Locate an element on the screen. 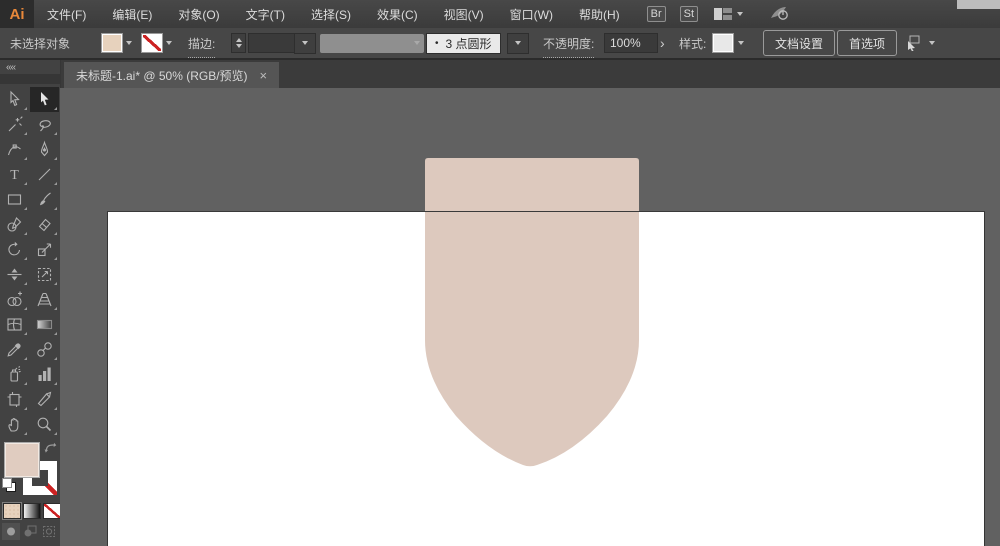 The width and height of the screenshot is (1000, 546). slice-tool is located at coordinates (44, 399).